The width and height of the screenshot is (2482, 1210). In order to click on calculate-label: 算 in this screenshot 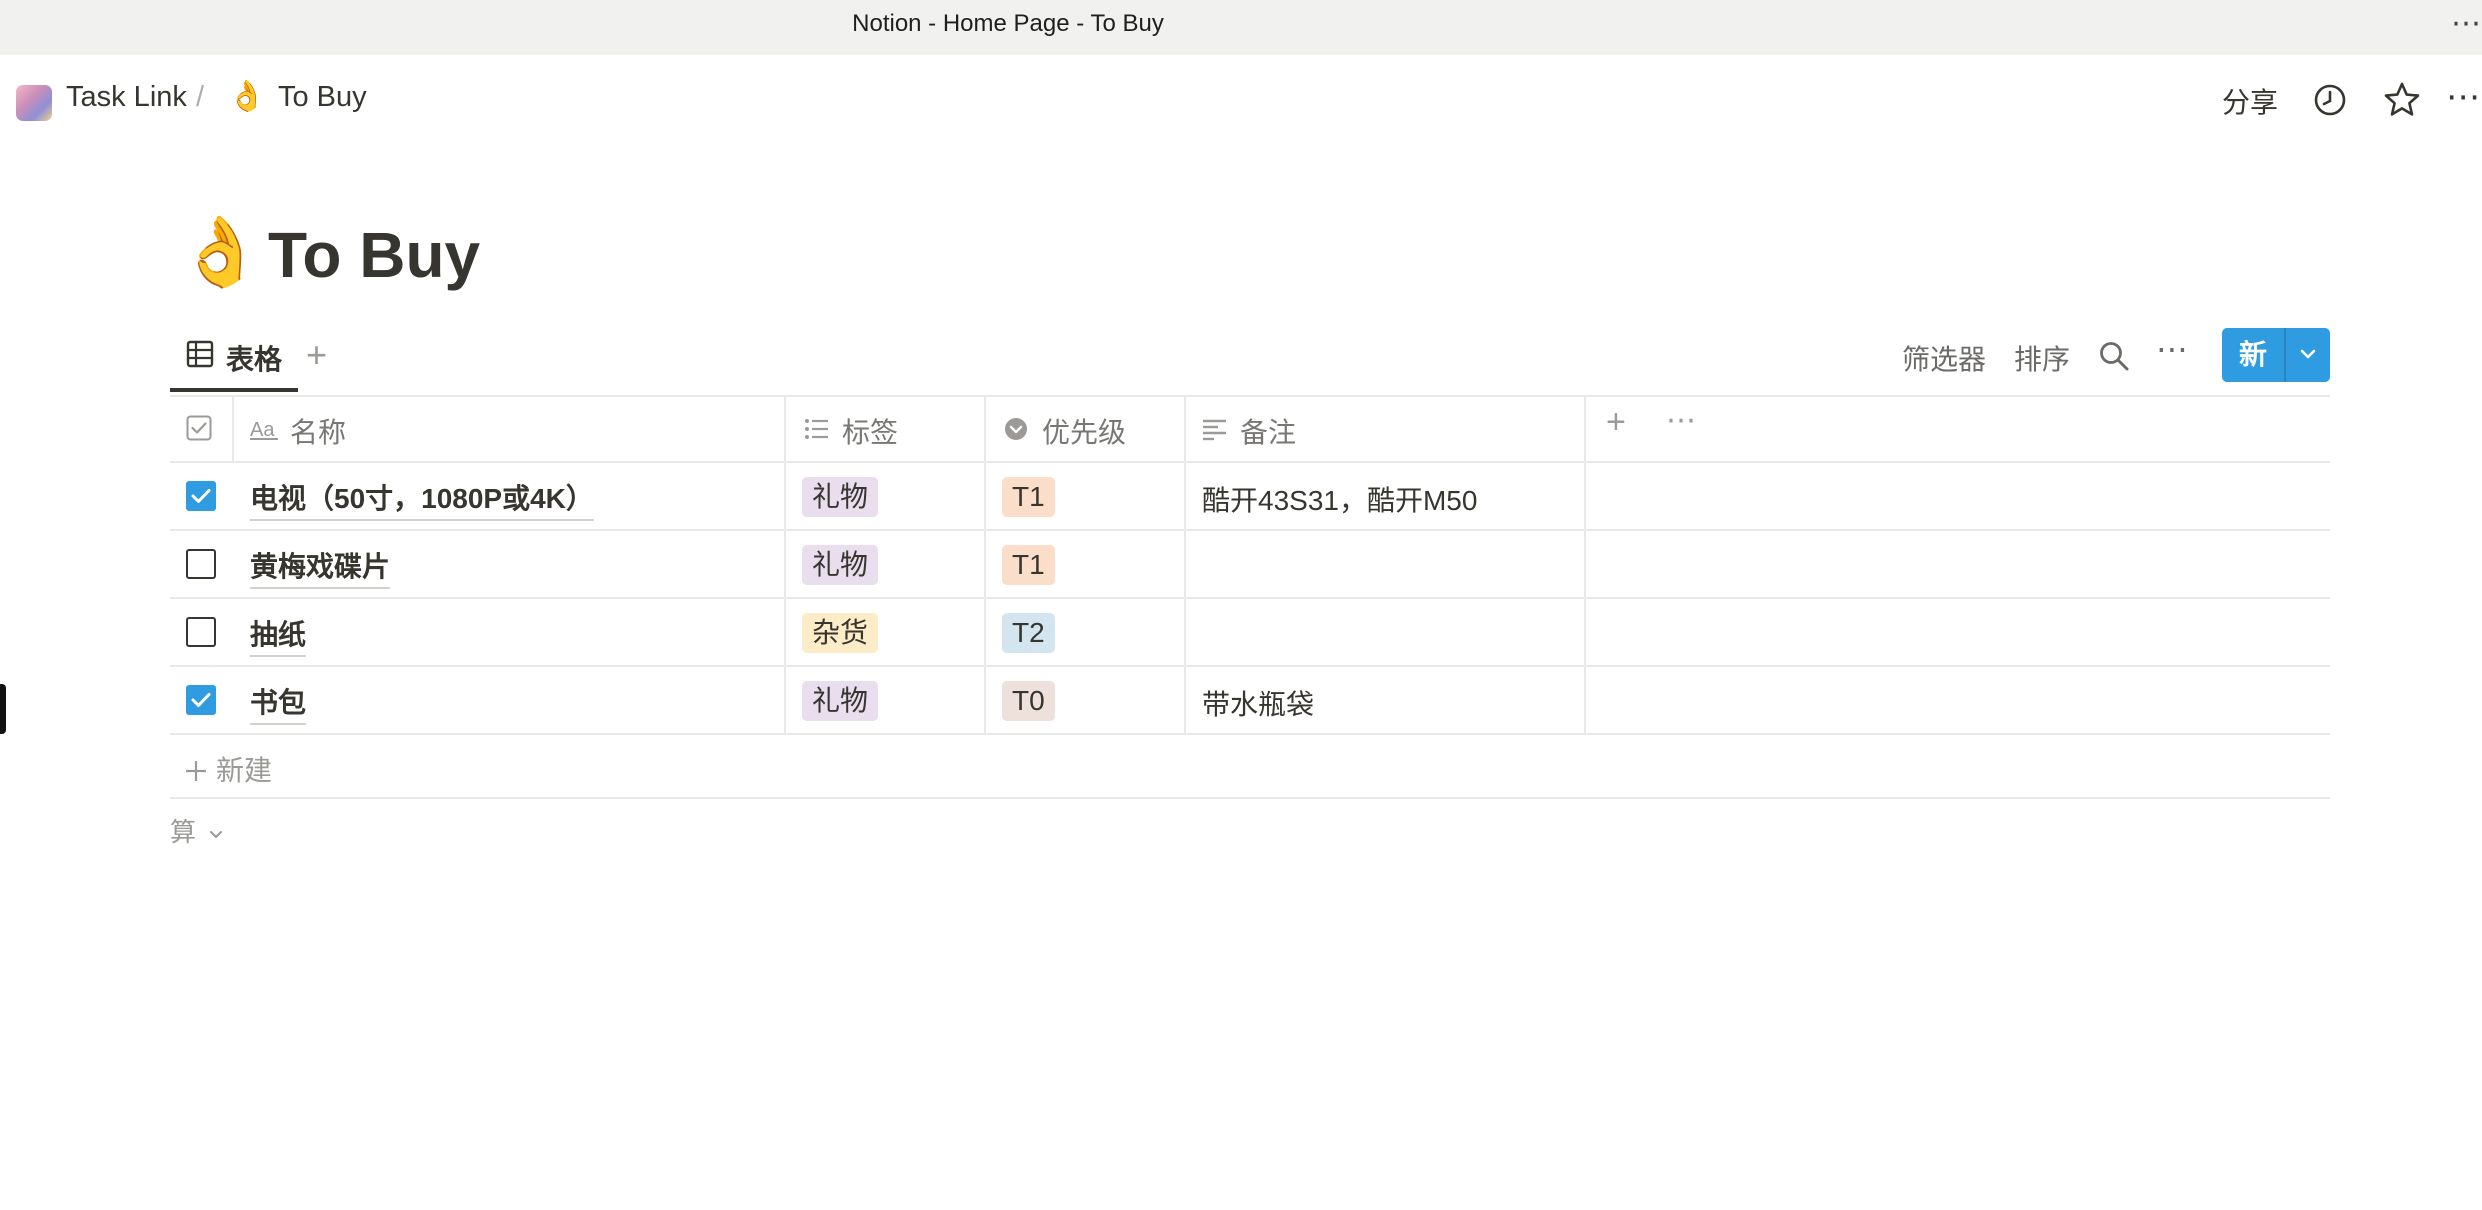, I will do `click(183, 832)`.